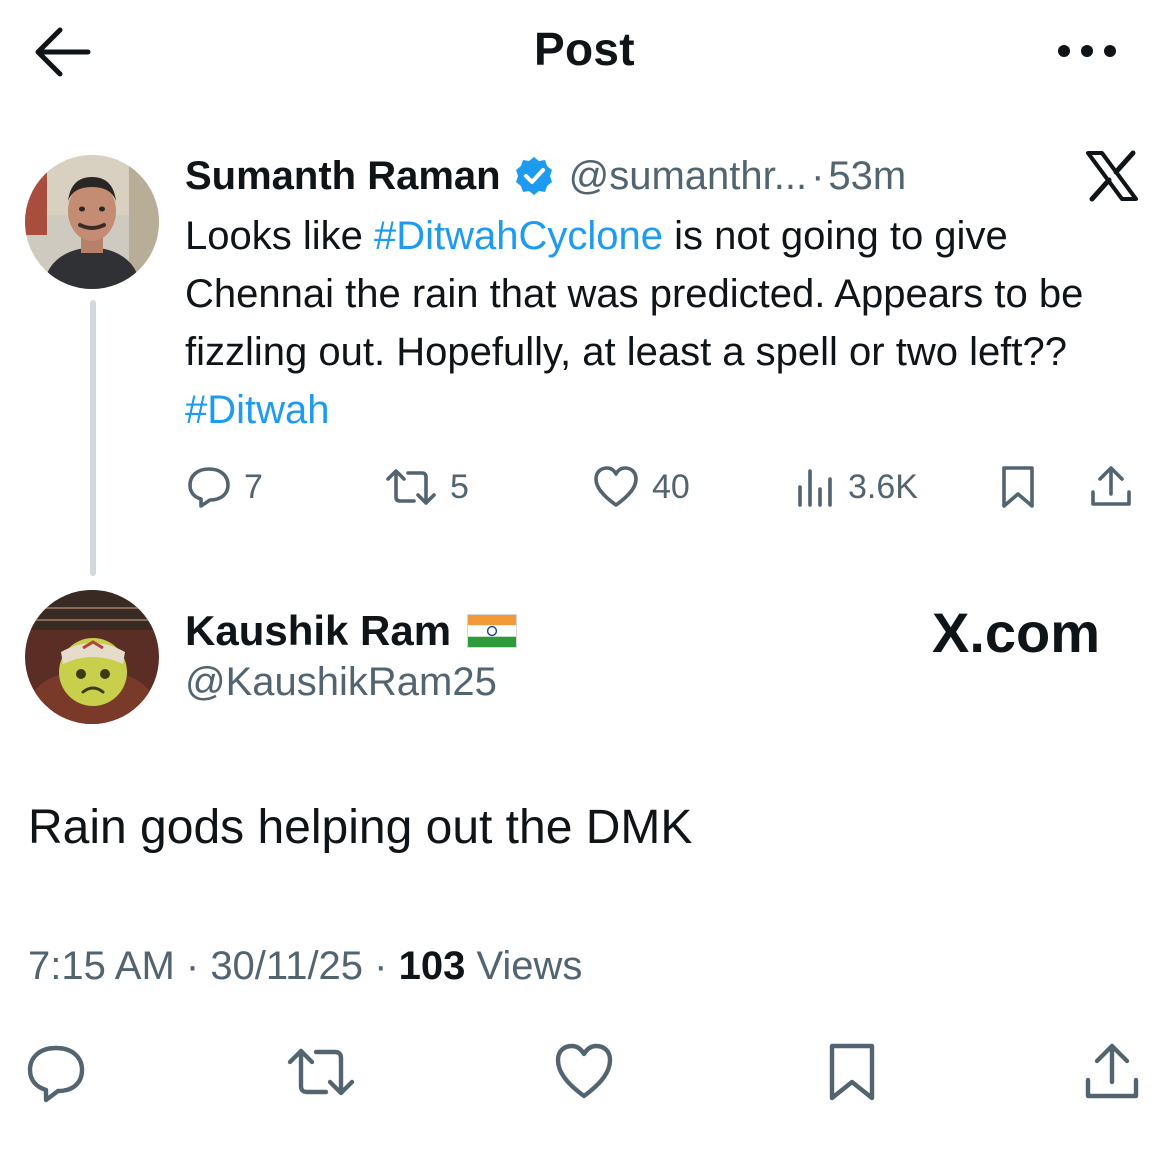  What do you see at coordinates (641, 487) in the screenshot?
I see `like-action: 40` at bounding box center [641, 487].